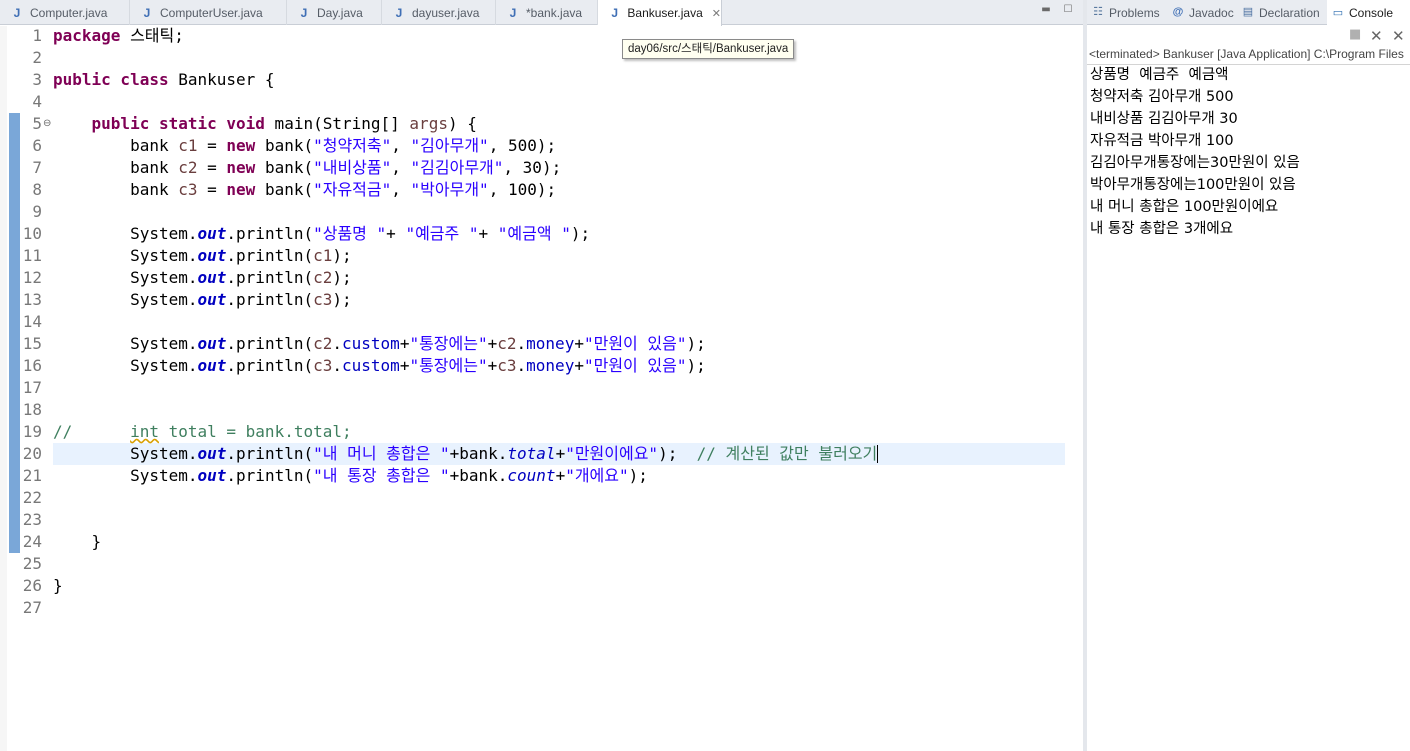 The height and width of the screenshot is (751, 1410). I want to click on line-number: 3, so click(37, 79).